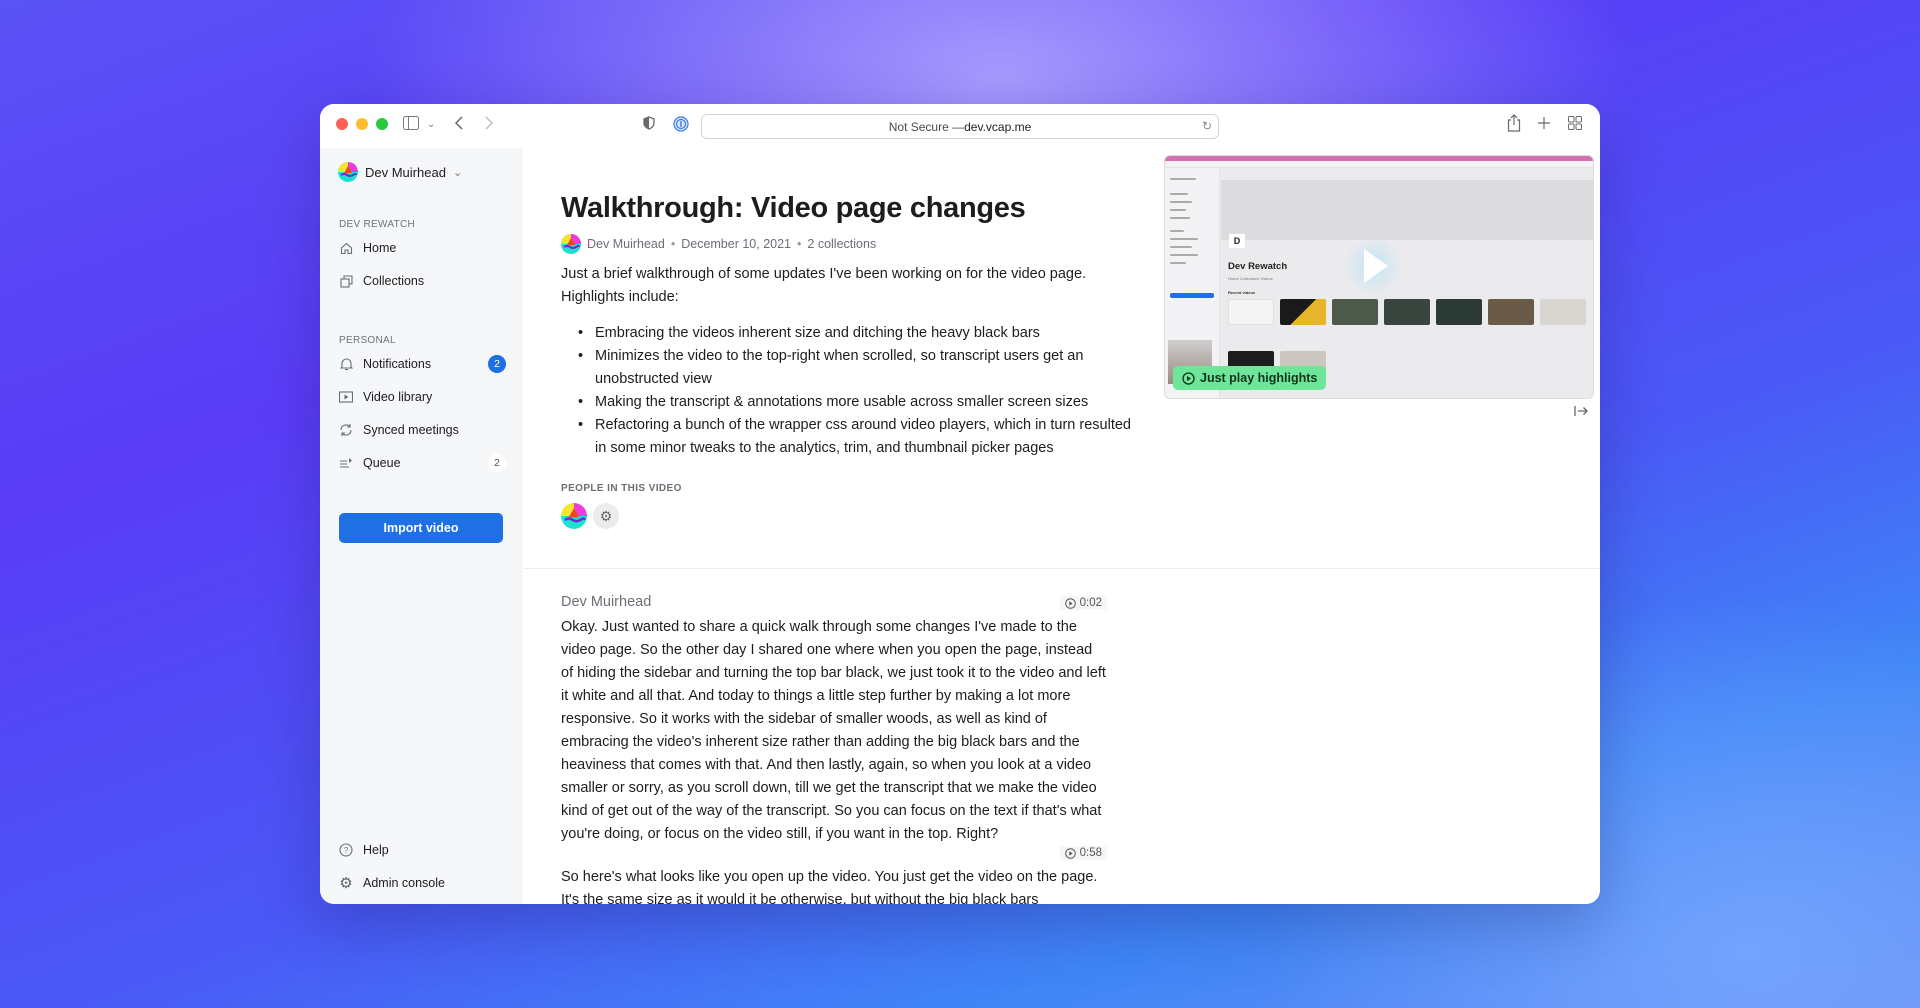 Image resolution: width=1920 pixels, height=1008 pixels. What do you see at coordinates (1192, 283) in the screenshot?
I see `video-frame-sidebar` at bounding box center [1192, 283].